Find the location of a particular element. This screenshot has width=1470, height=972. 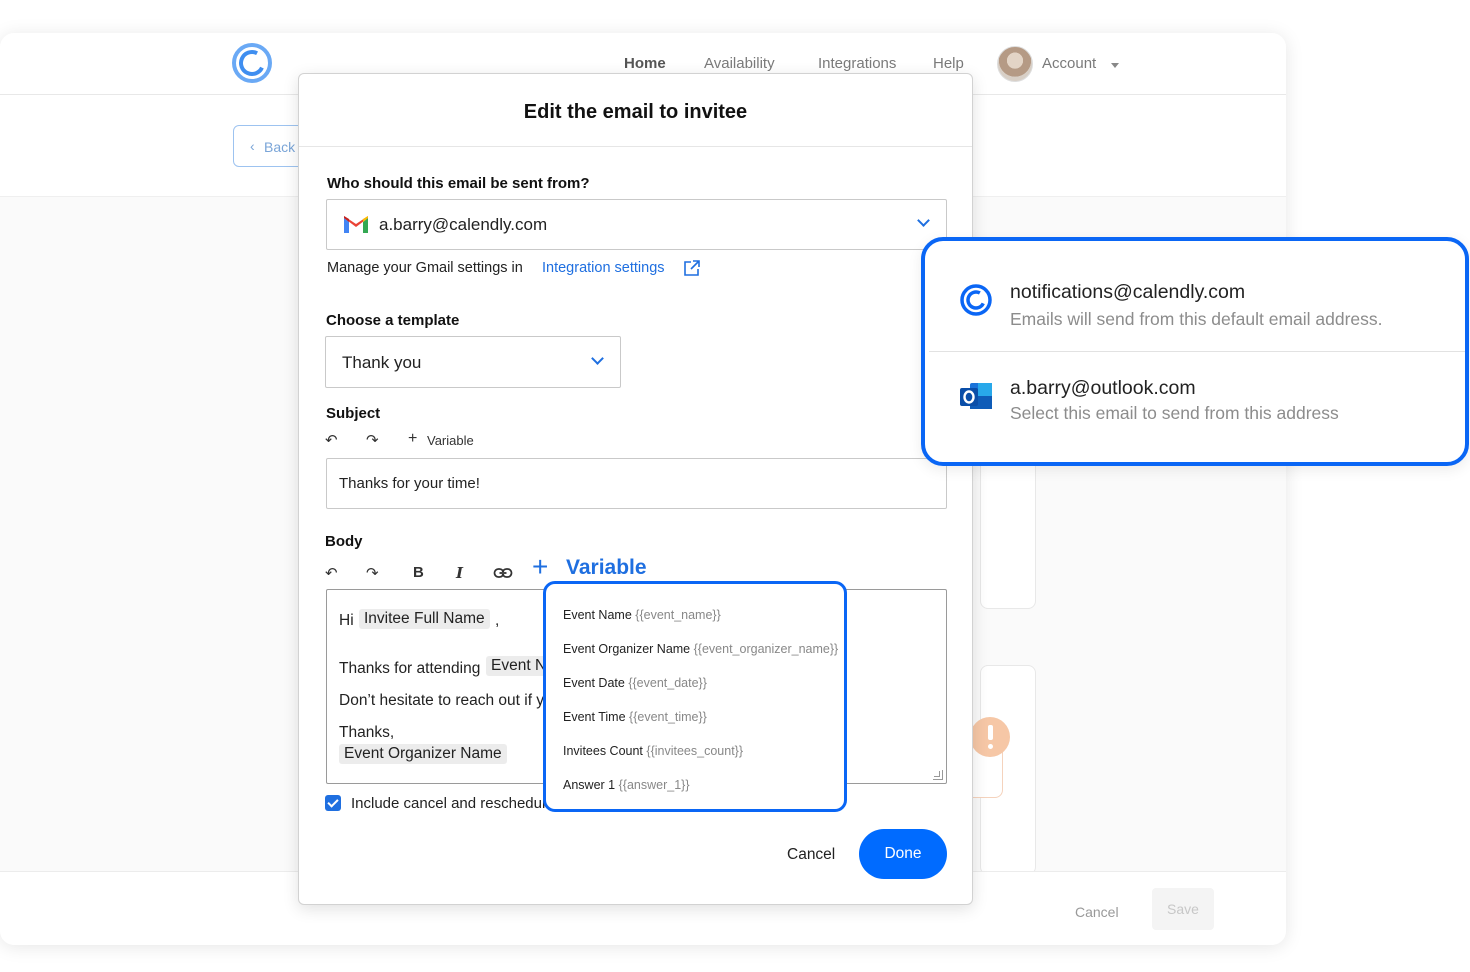

subject-variable-button: Variable is located at coordinates (450, 440).